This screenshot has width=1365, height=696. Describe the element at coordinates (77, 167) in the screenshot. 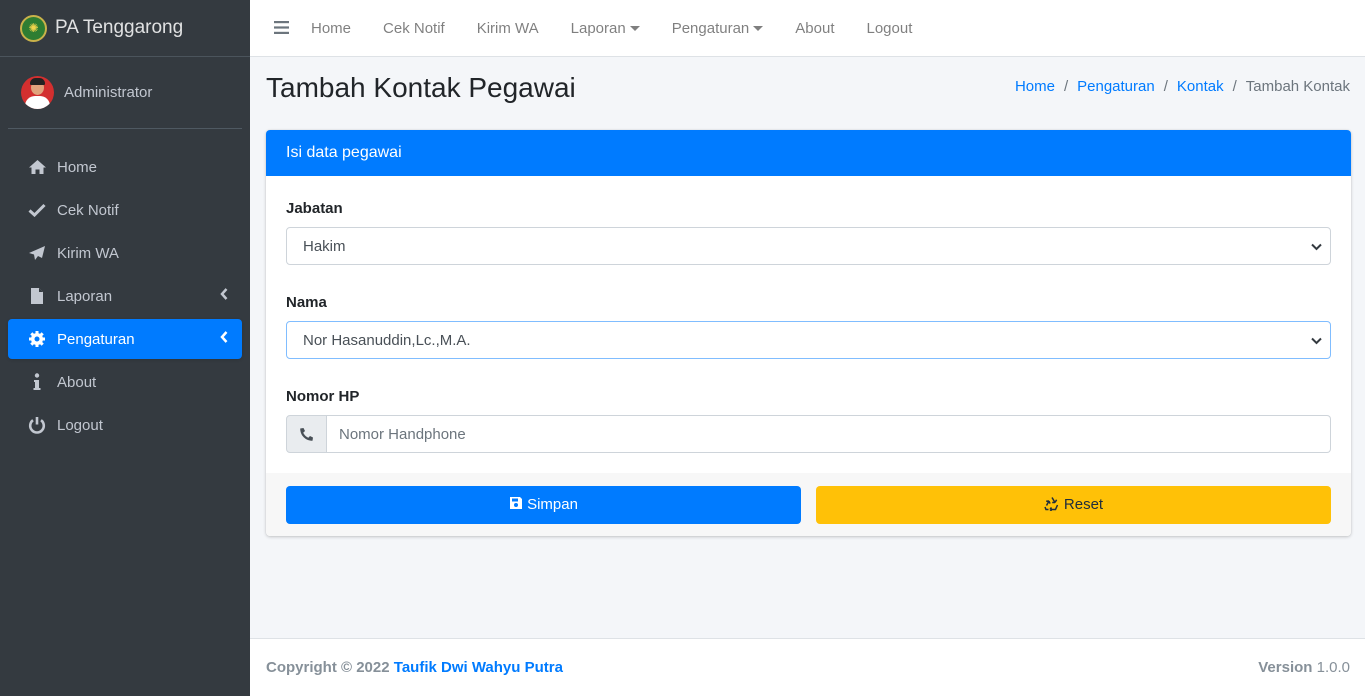

I see `sidebar-item-label: Home` at that location.